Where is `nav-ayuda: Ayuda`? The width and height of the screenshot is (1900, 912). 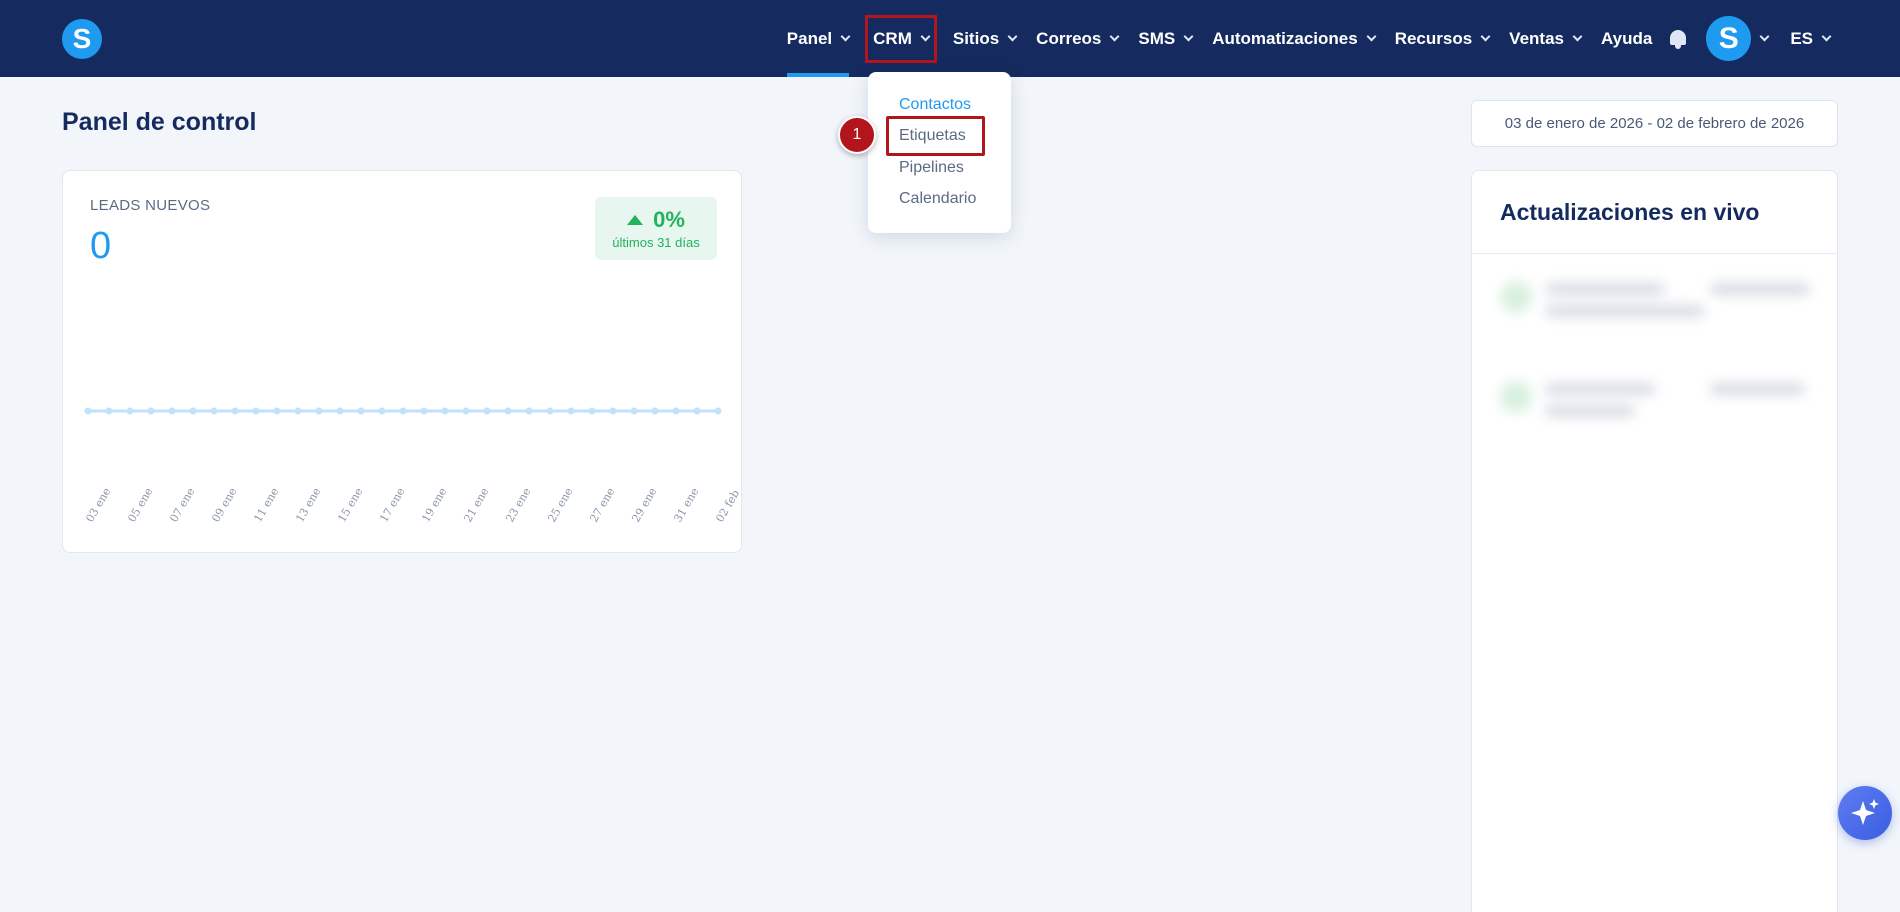 nav-ayuda: Ayuda is located at coordinates (1626, 38).